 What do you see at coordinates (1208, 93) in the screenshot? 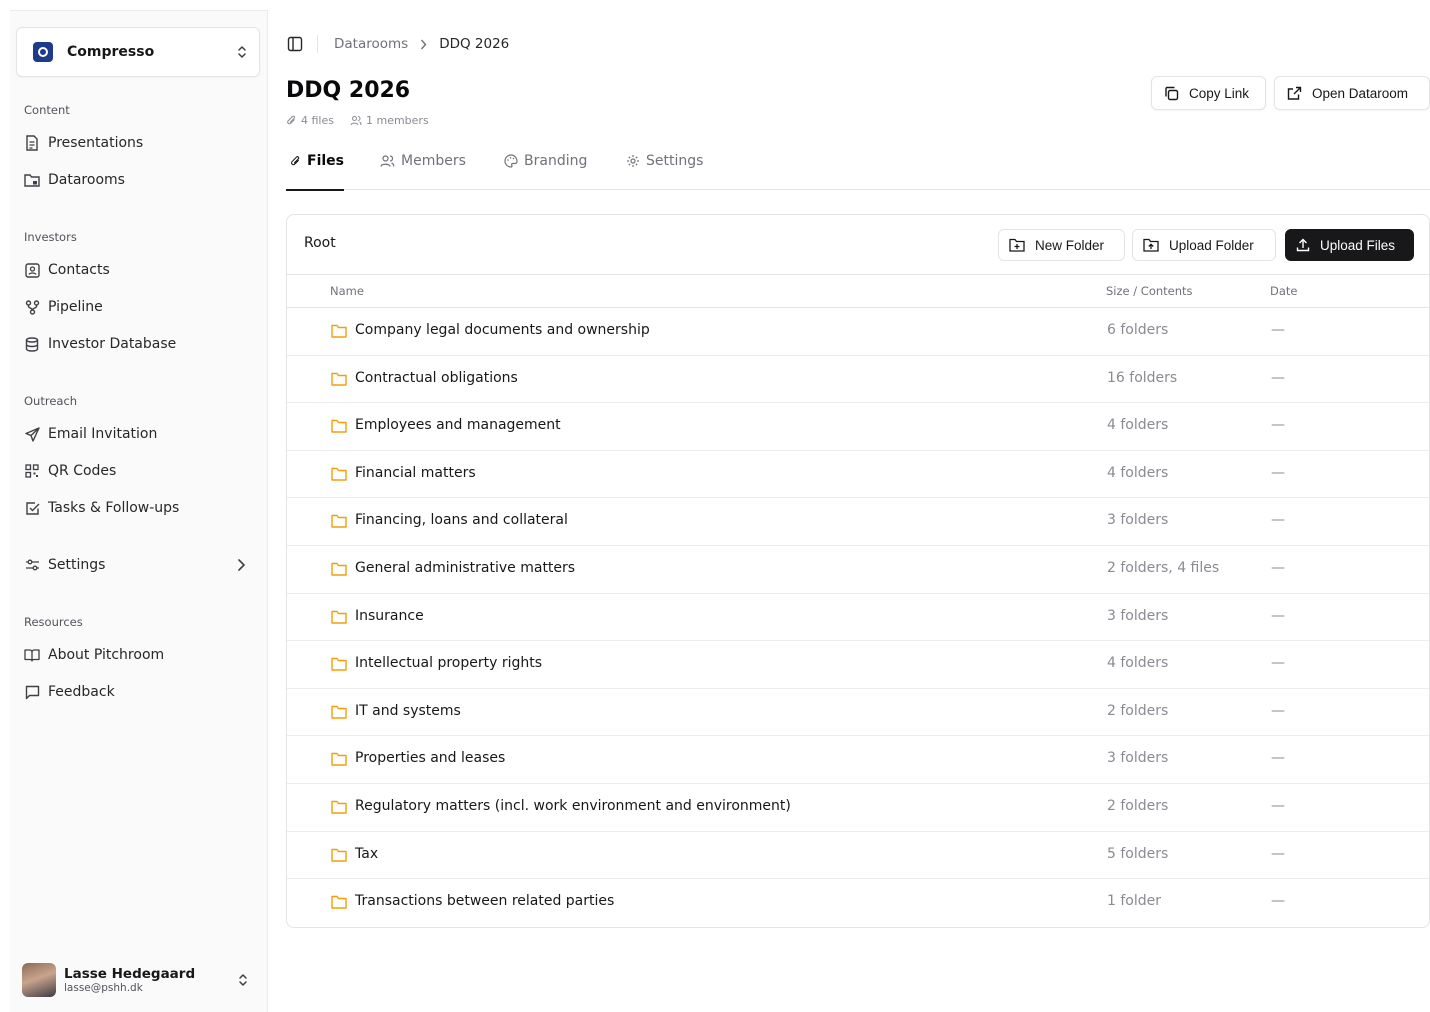
I see `copy-link-button: Copy Link` at bounding box center [1208, 93].